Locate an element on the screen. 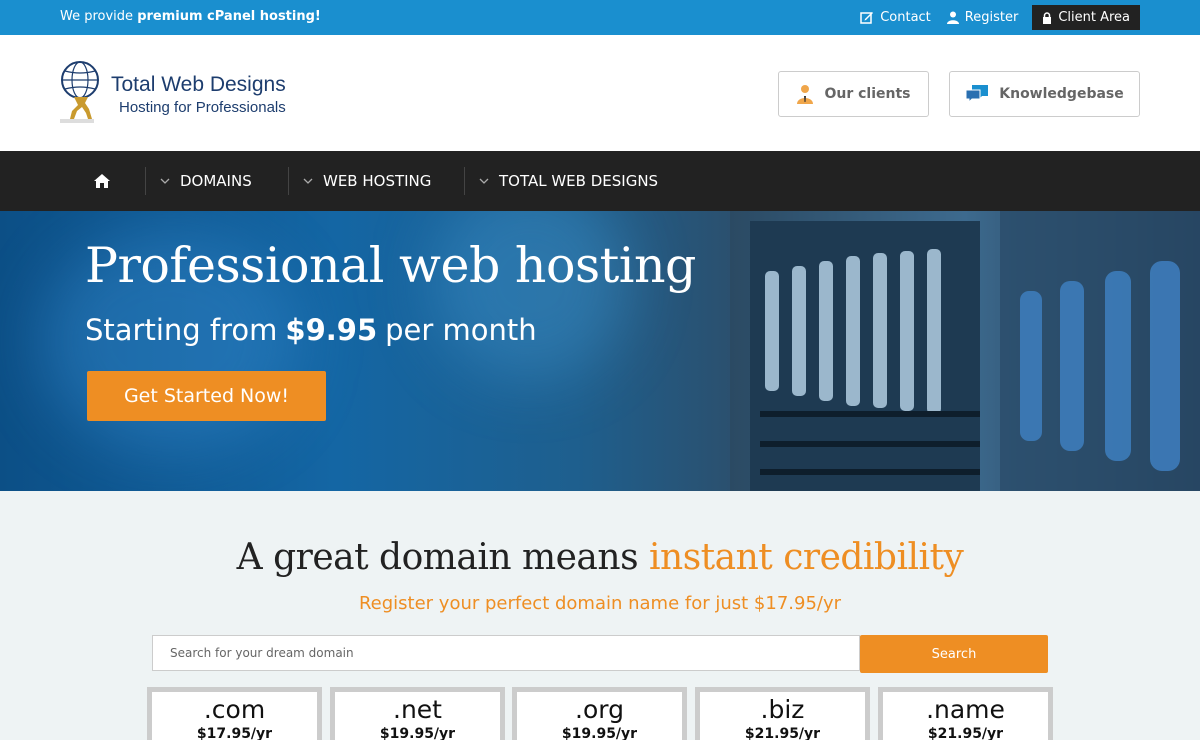 Image resolution: width=1200 pixels, height=740 pixels. main-nav: DOMAINS WEB HOSTING TOTAL WEB DESIGNS is located at coordinates (600, 181).